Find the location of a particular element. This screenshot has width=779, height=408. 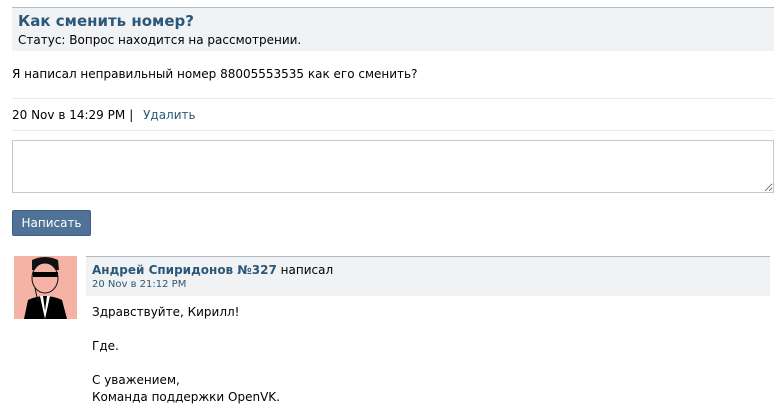

man-in-suit-sunglasses-icon is located at coordinates (45, 287).